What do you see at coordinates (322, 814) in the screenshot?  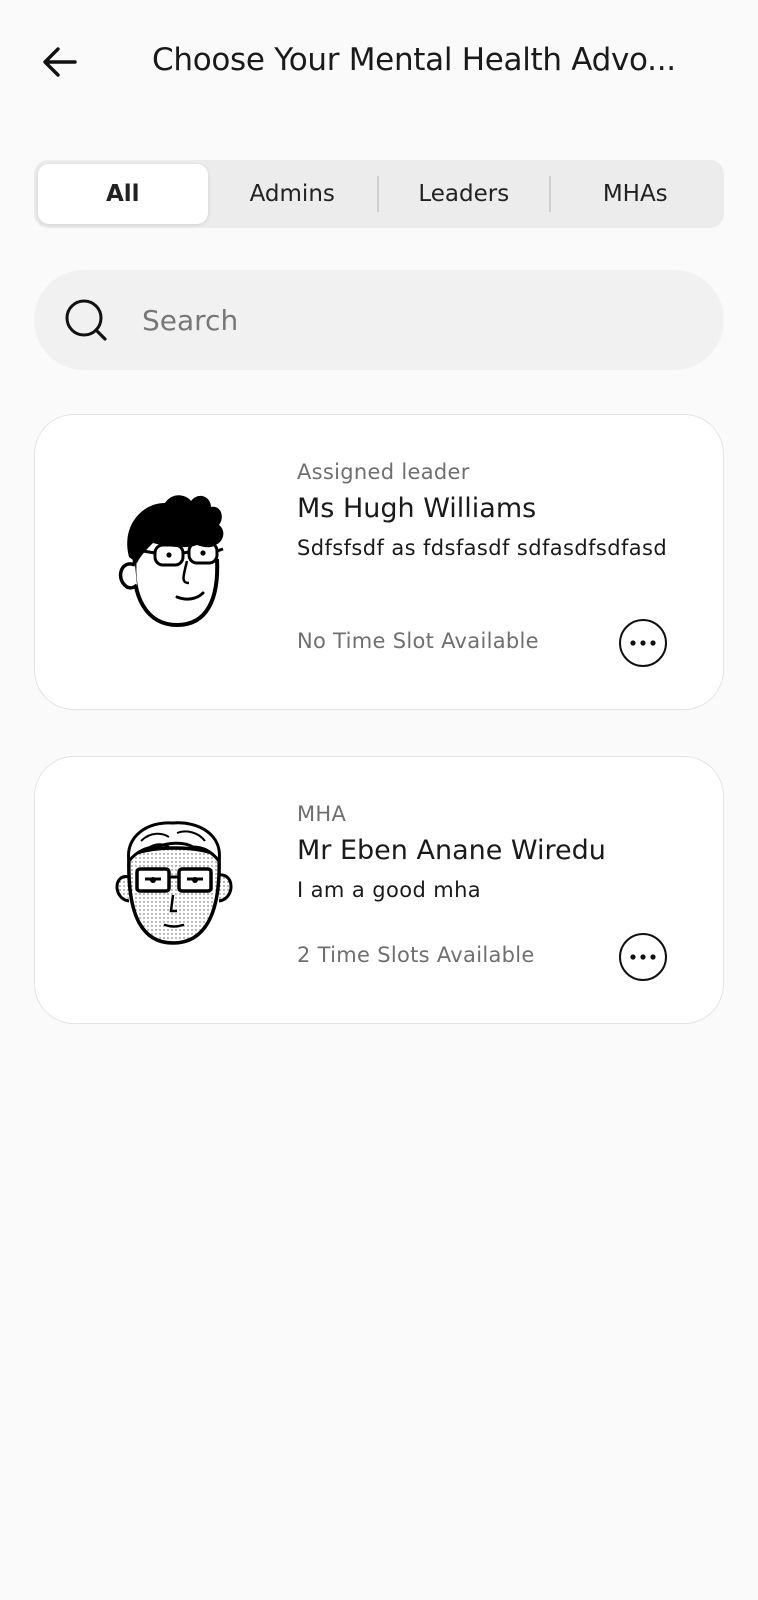 I see `advocate-role: MHA` at bounding box center [322, 814].